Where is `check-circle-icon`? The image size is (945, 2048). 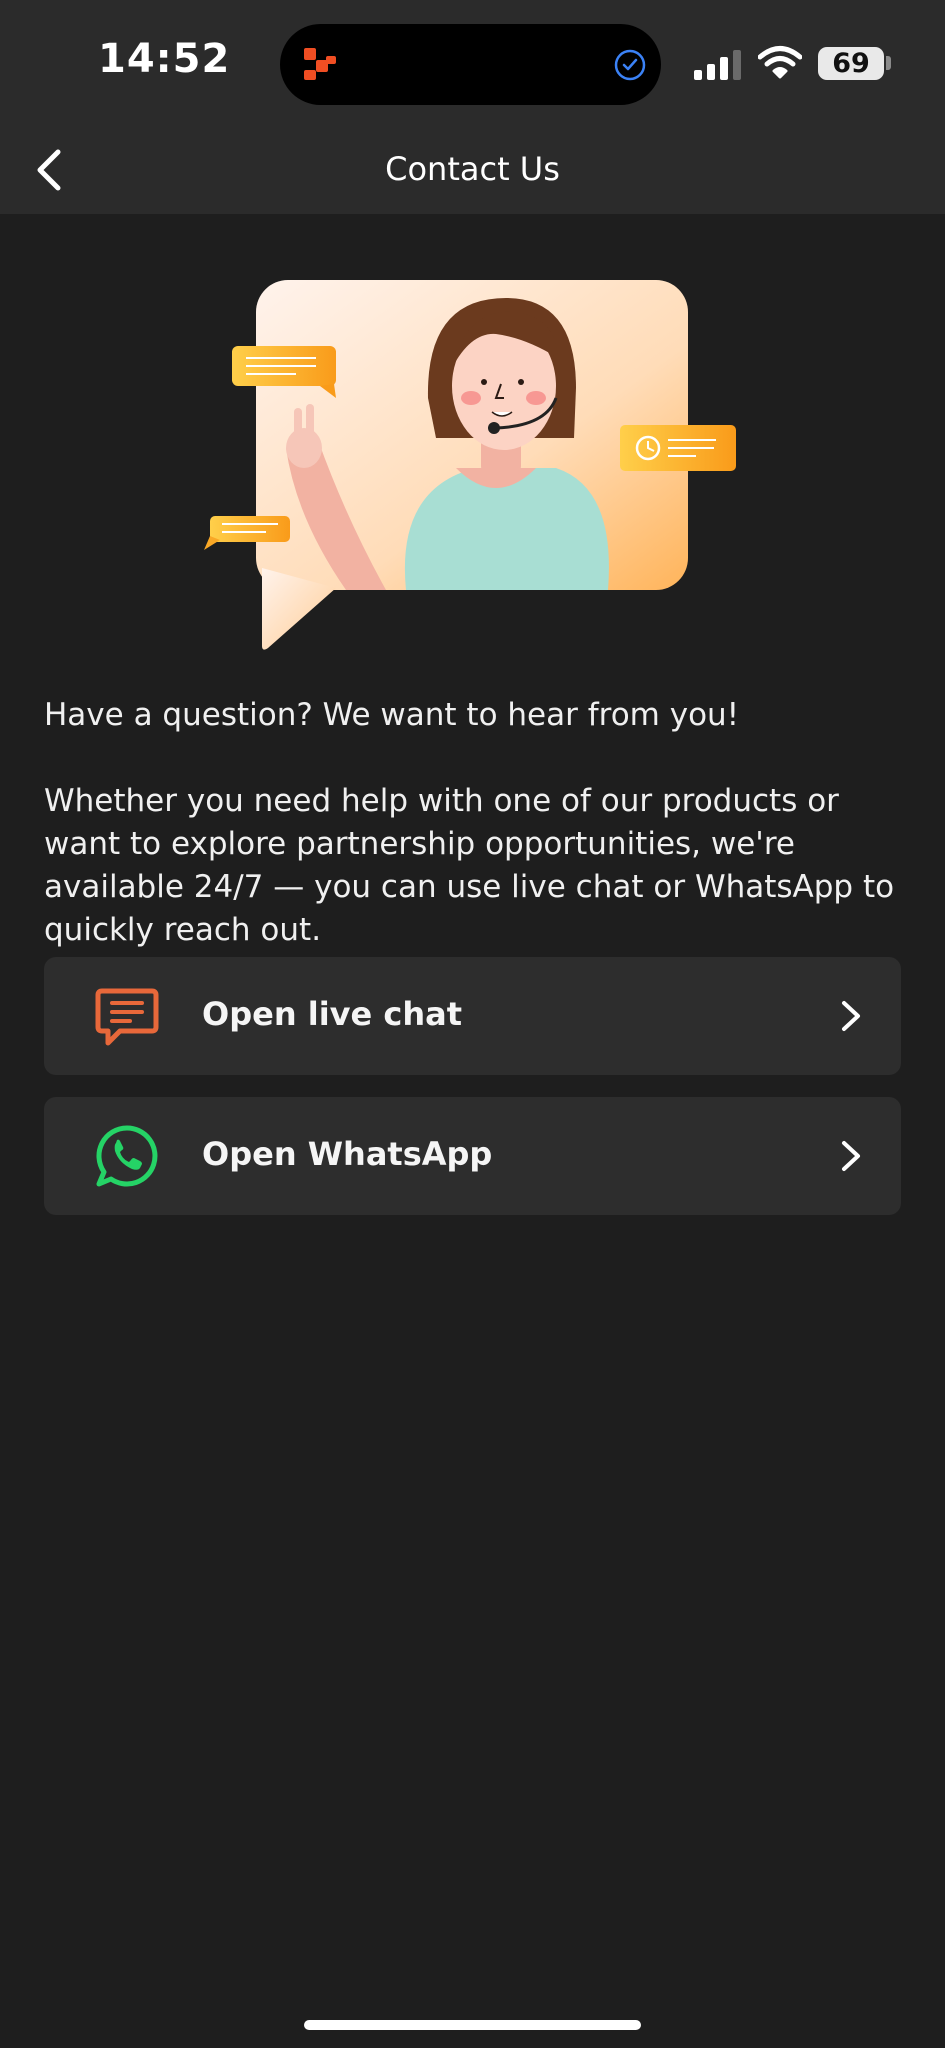
check-circle-icon is located at coordinates (630, 65).